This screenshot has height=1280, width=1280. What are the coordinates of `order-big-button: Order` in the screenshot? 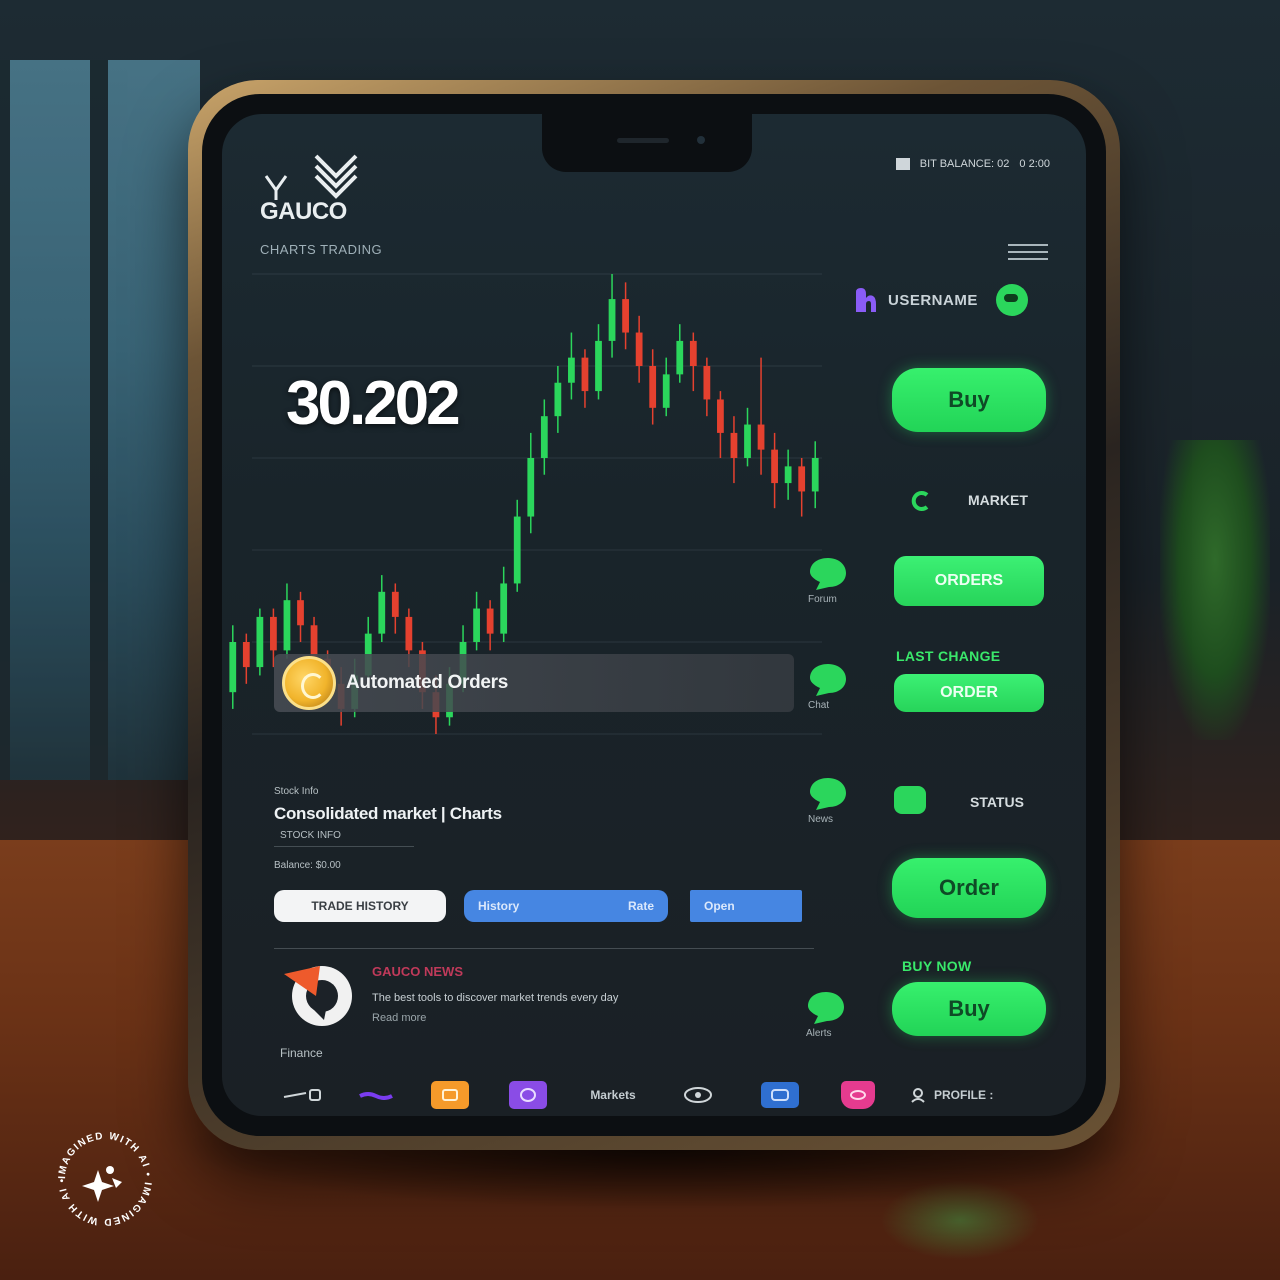 It's located at (969, 888).